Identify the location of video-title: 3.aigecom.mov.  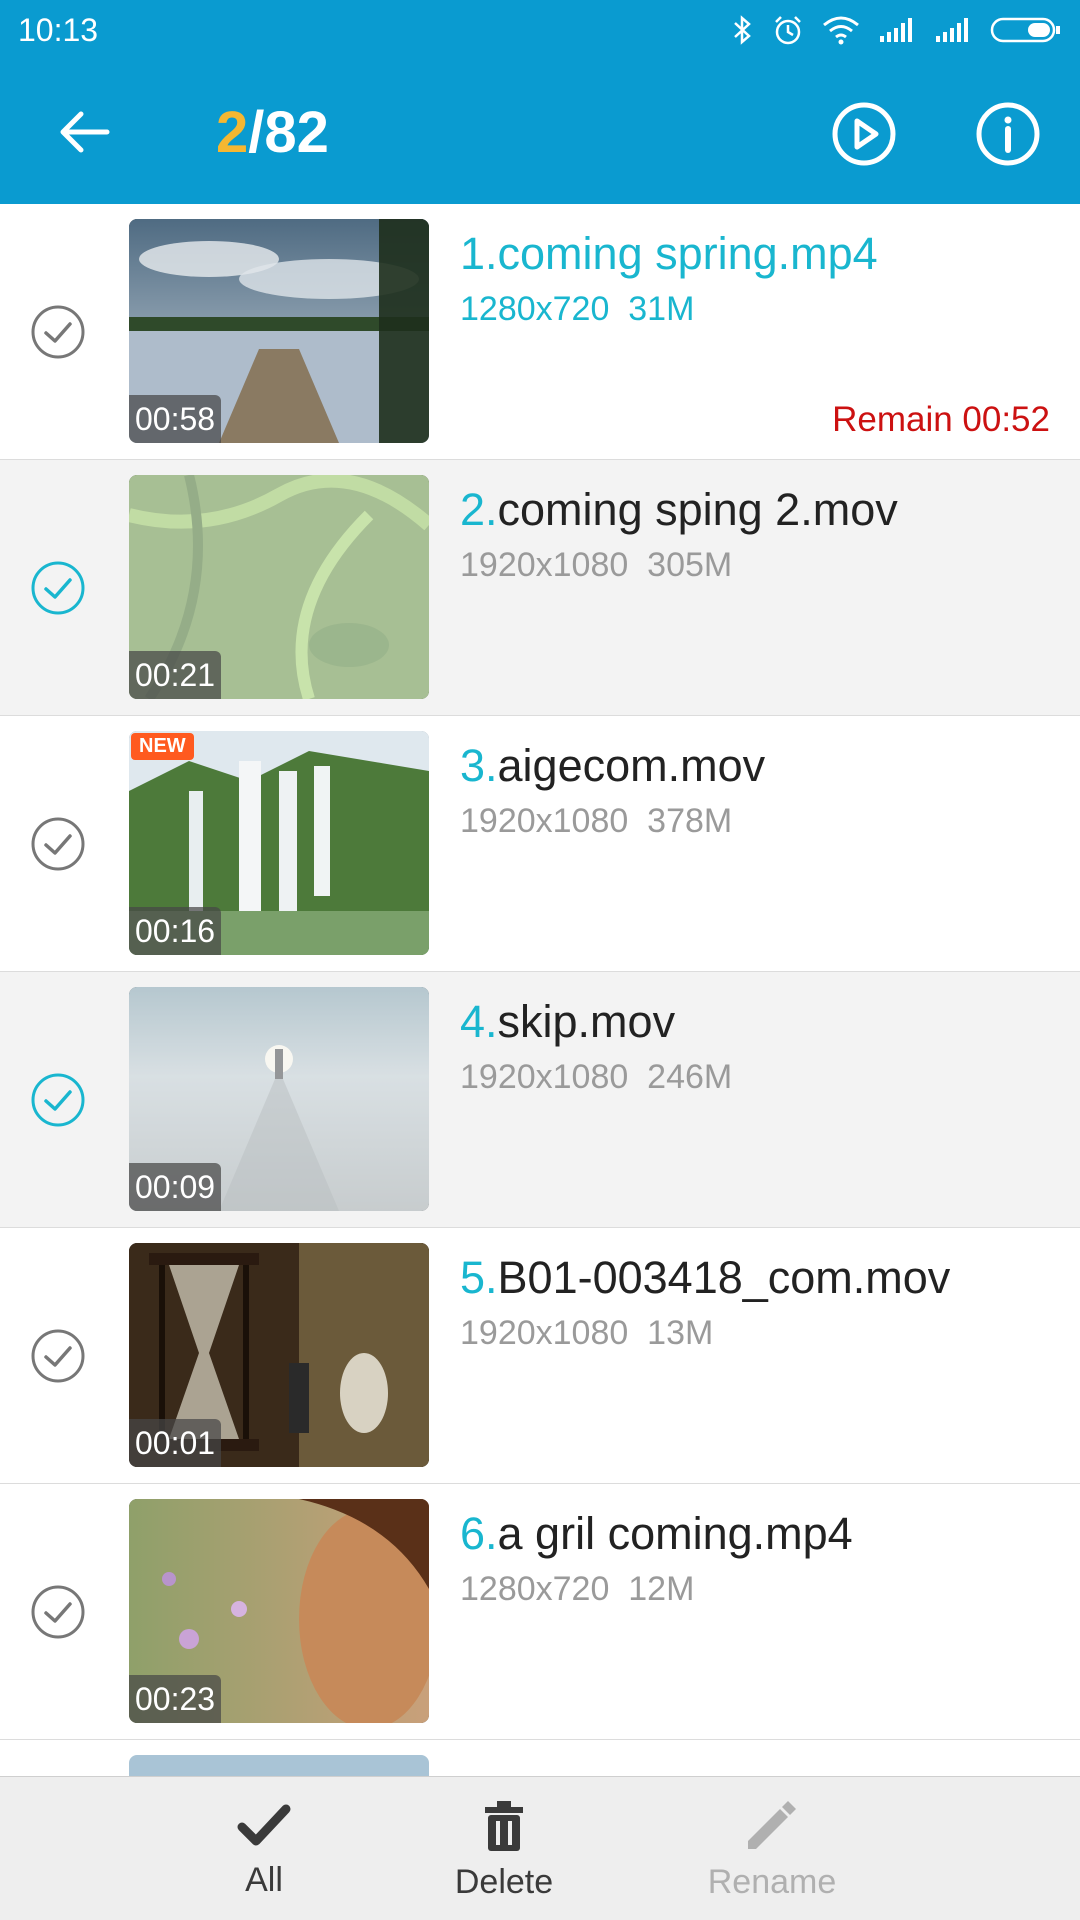
(612, 766).